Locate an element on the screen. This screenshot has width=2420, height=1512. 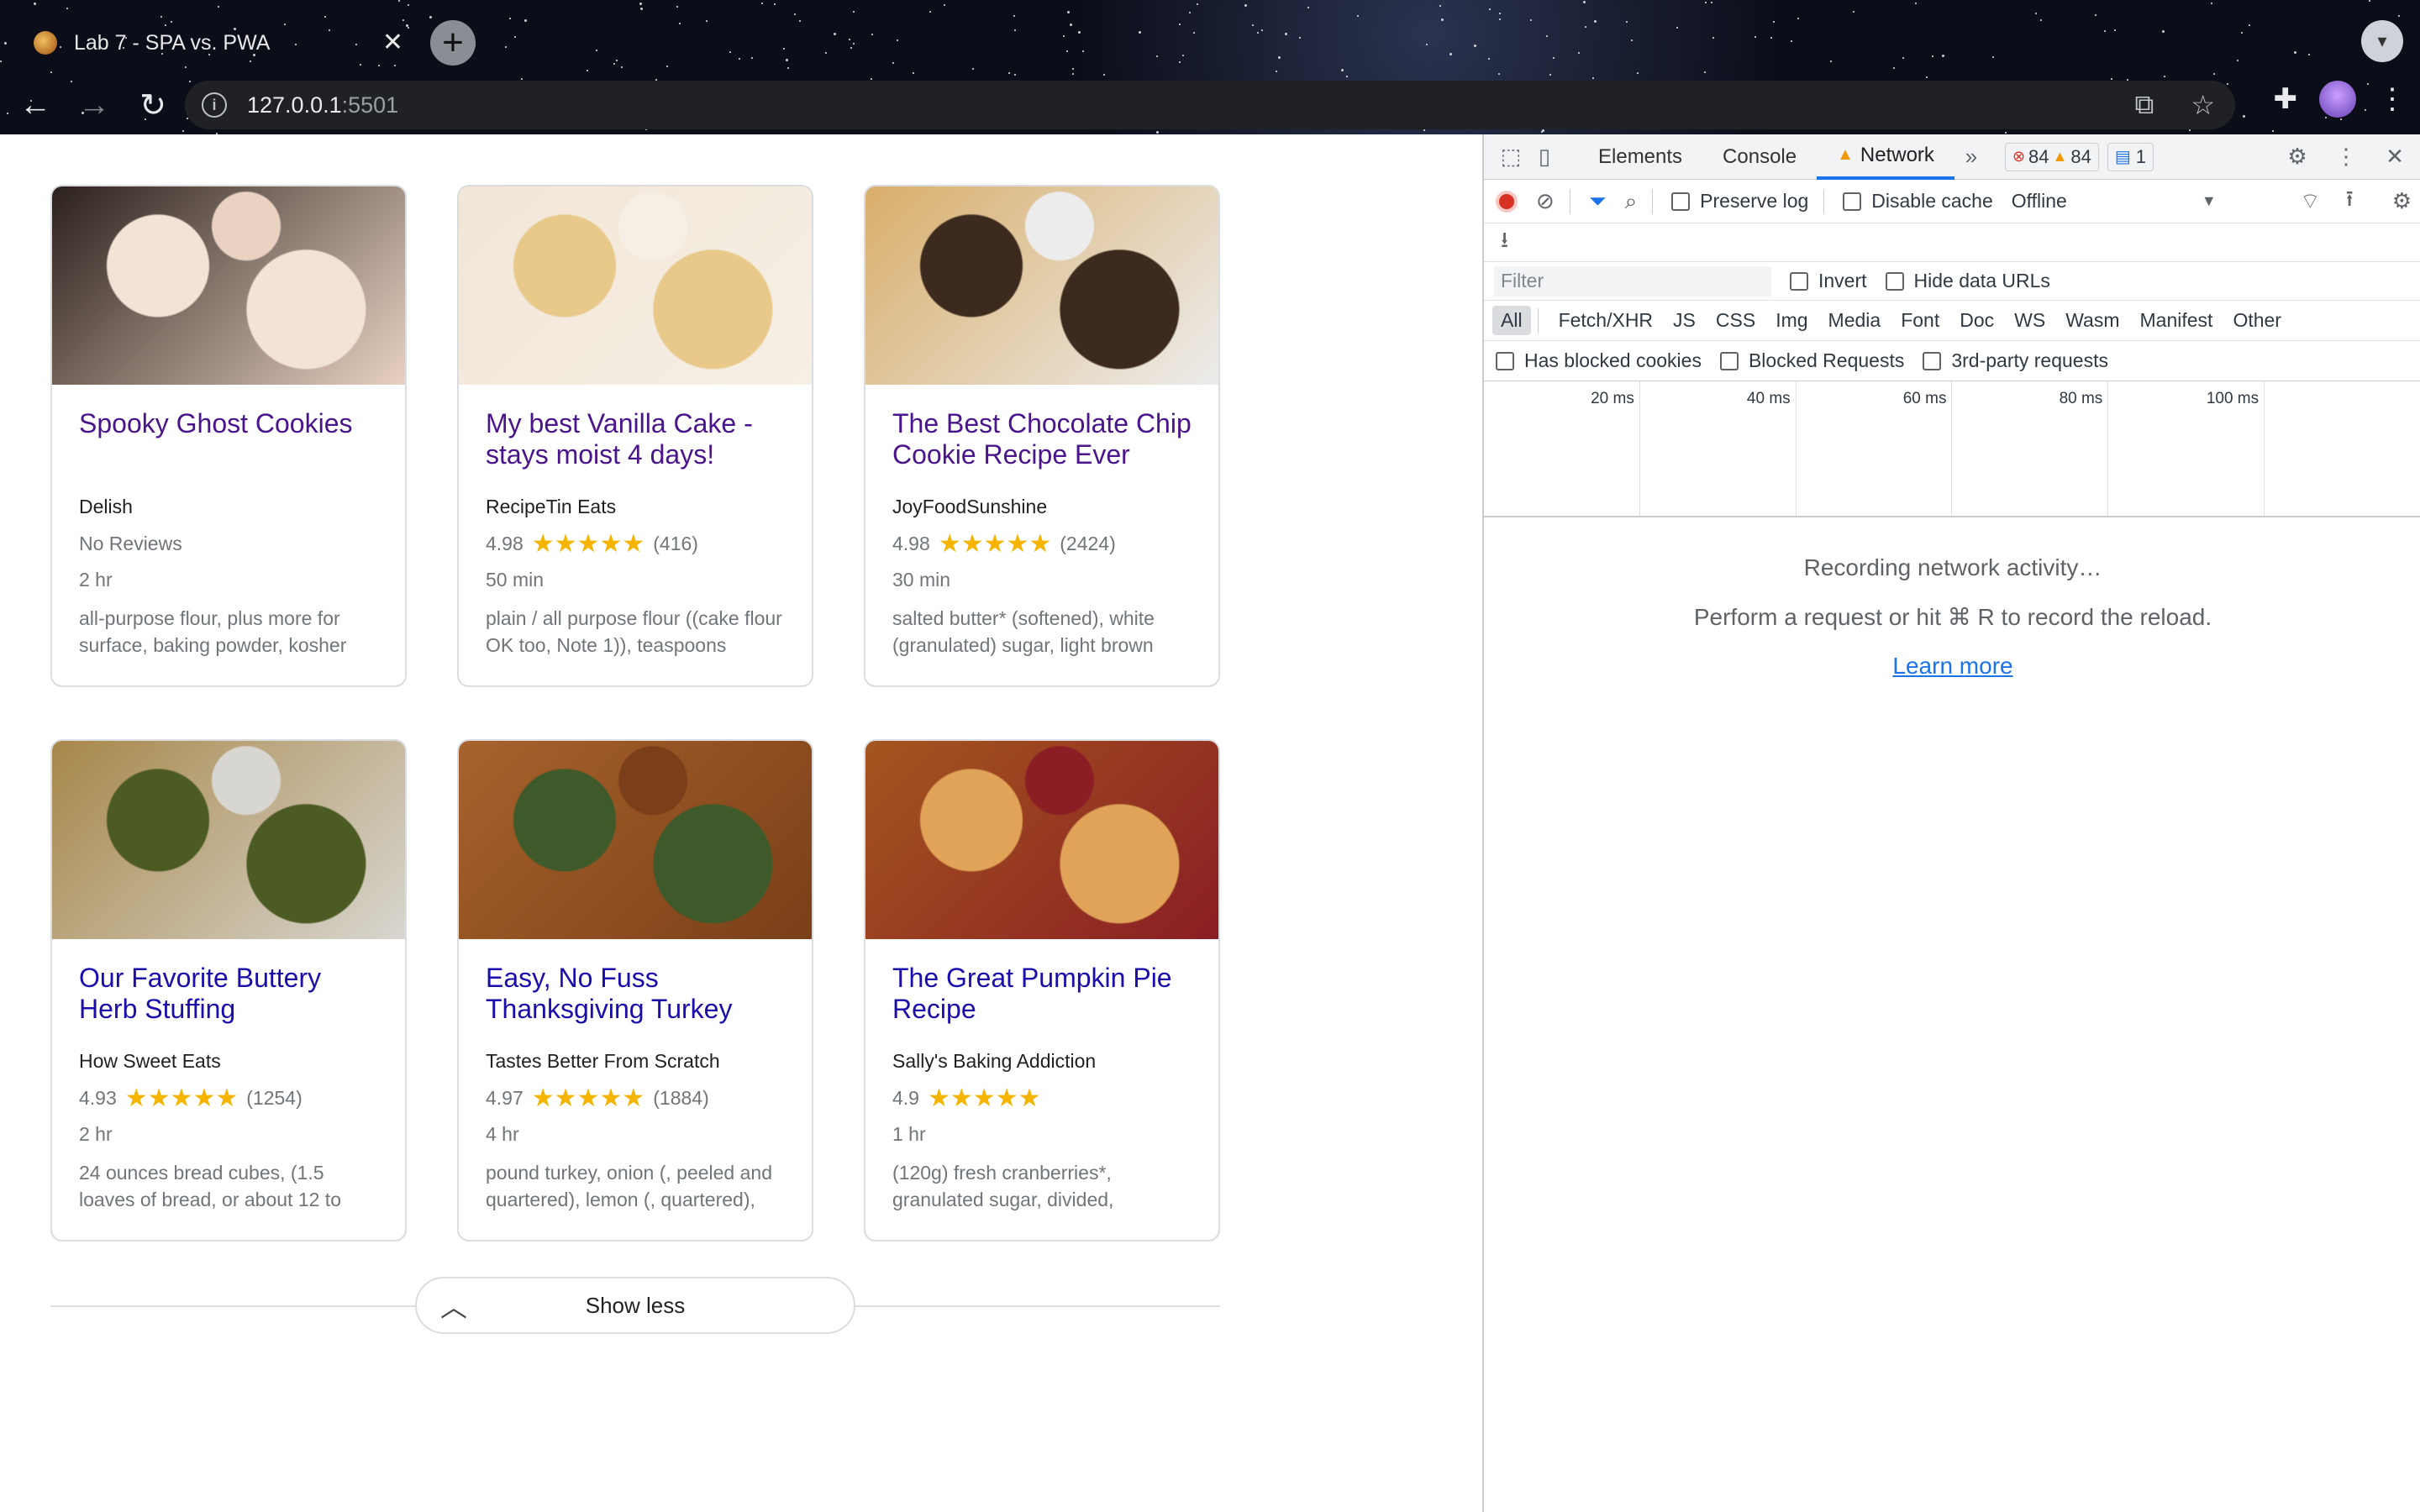
browser-tab: Lab 7 - SPA vs. PWA ✕ is located at coordinates (218, 42).